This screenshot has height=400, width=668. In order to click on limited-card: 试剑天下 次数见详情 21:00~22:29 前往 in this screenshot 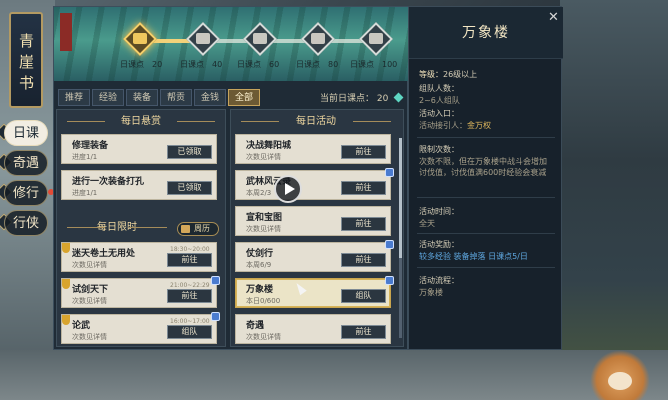, I will do `click(140, 292)`.